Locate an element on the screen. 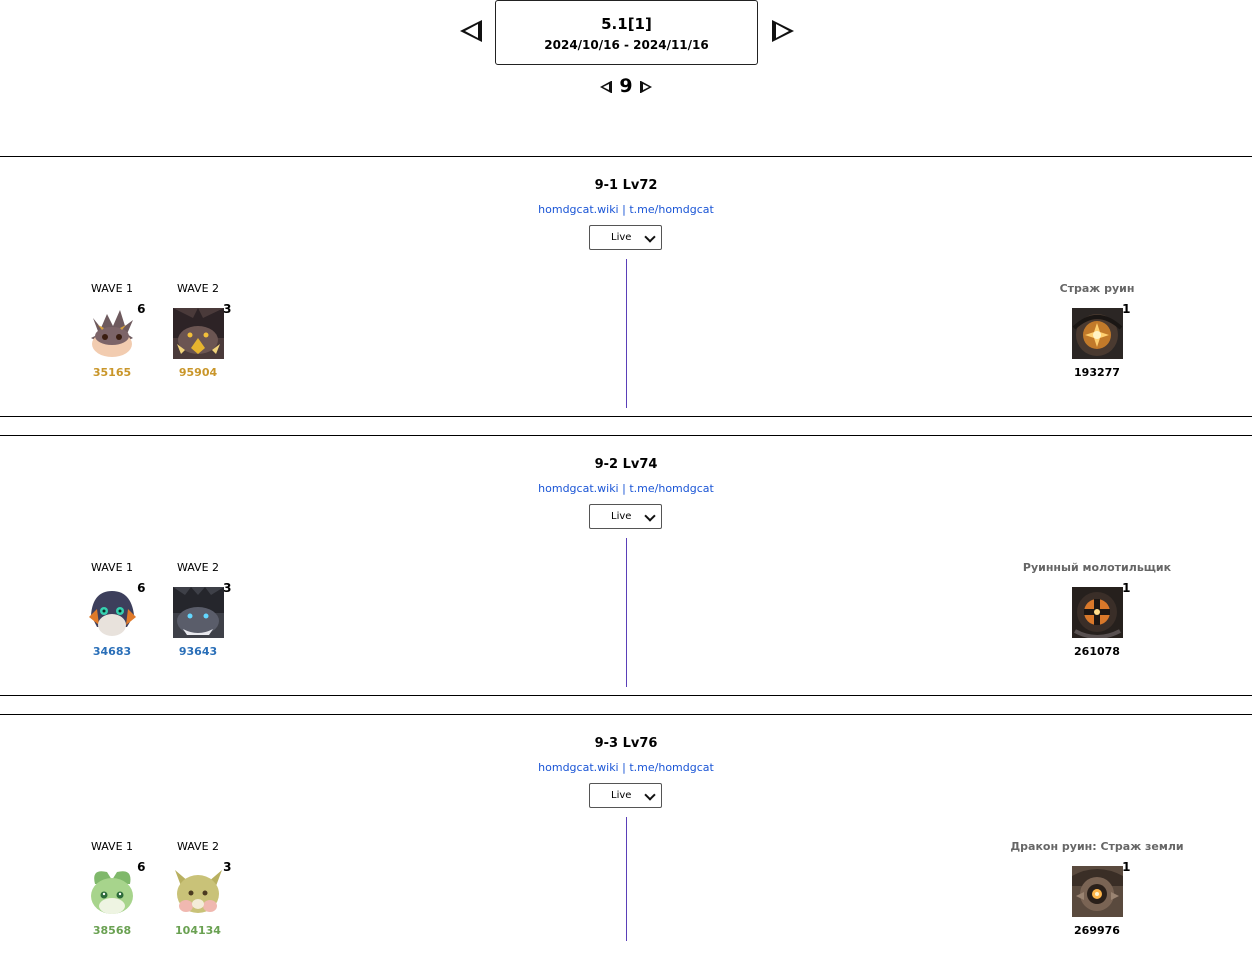  ruin-beast-grey-icon: 3 is located at coordinates (202, 609).